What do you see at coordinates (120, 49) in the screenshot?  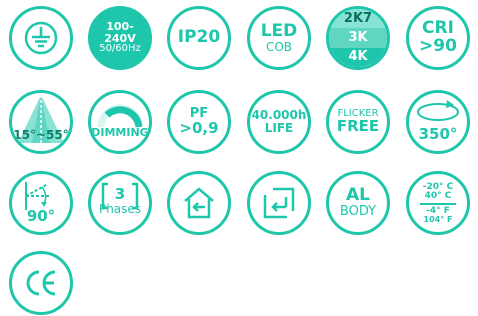 I see `frequency: 50/60Hz` at bounding box center [120, 49].